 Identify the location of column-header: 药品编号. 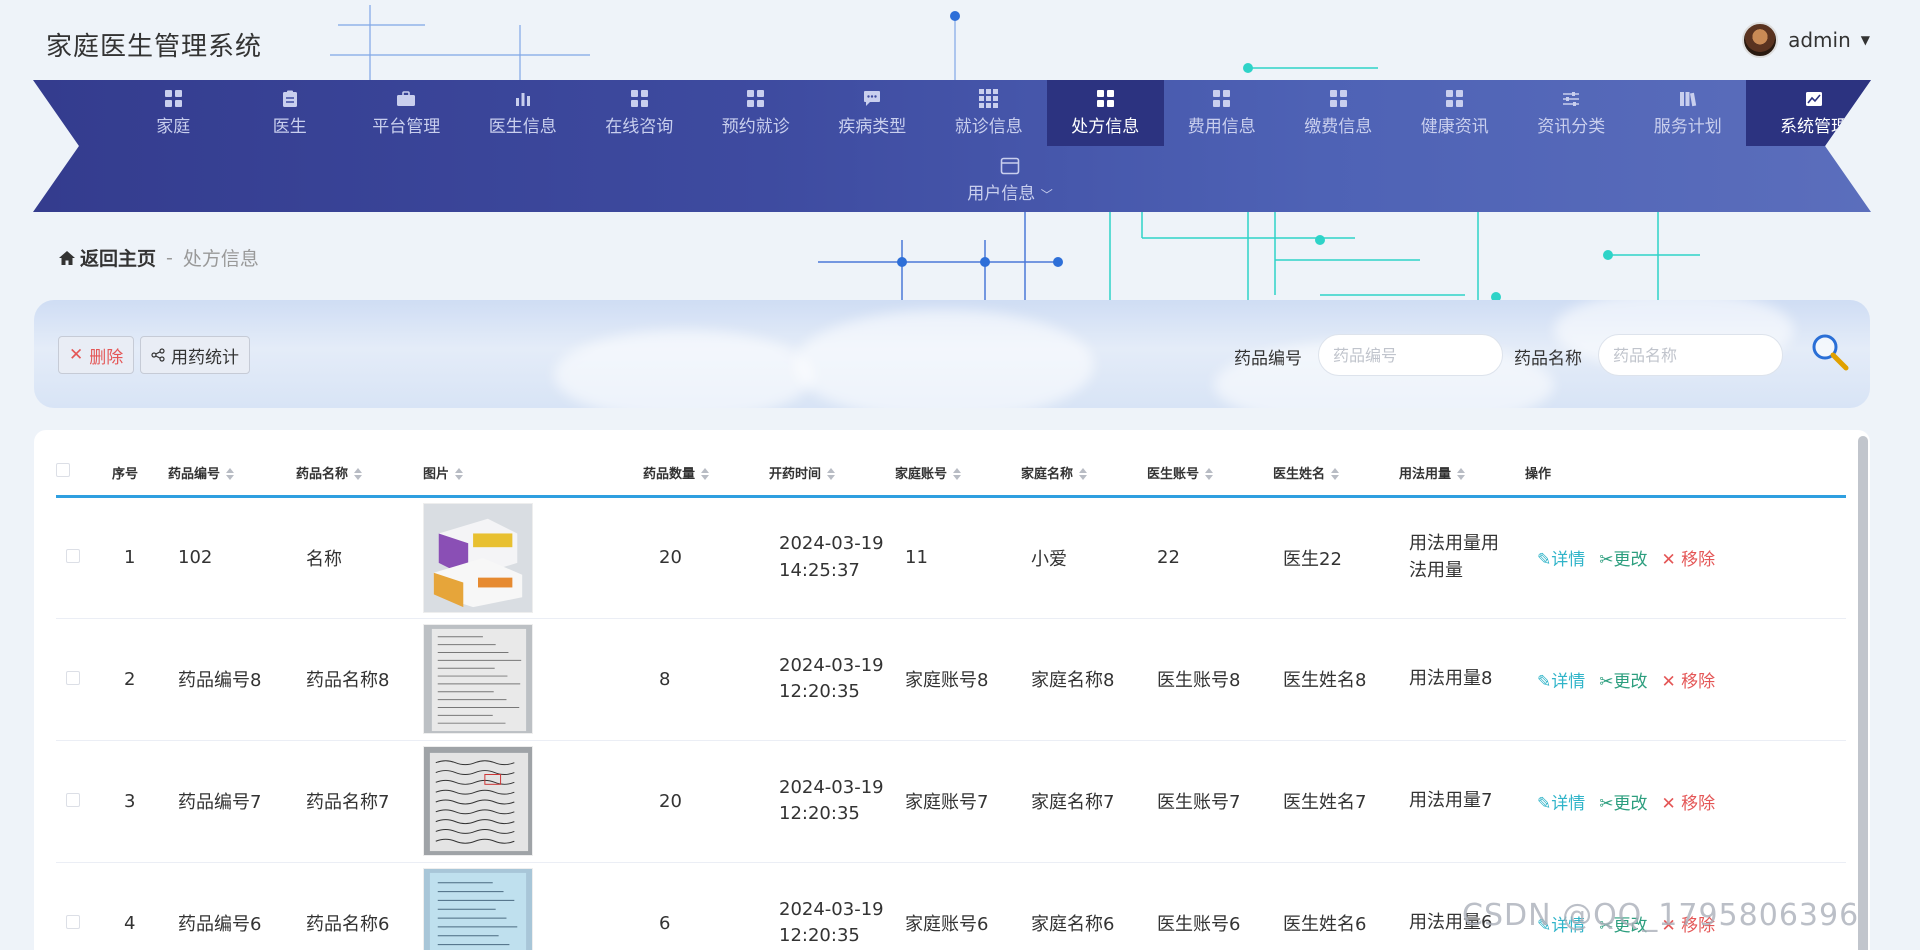
(232, 474).